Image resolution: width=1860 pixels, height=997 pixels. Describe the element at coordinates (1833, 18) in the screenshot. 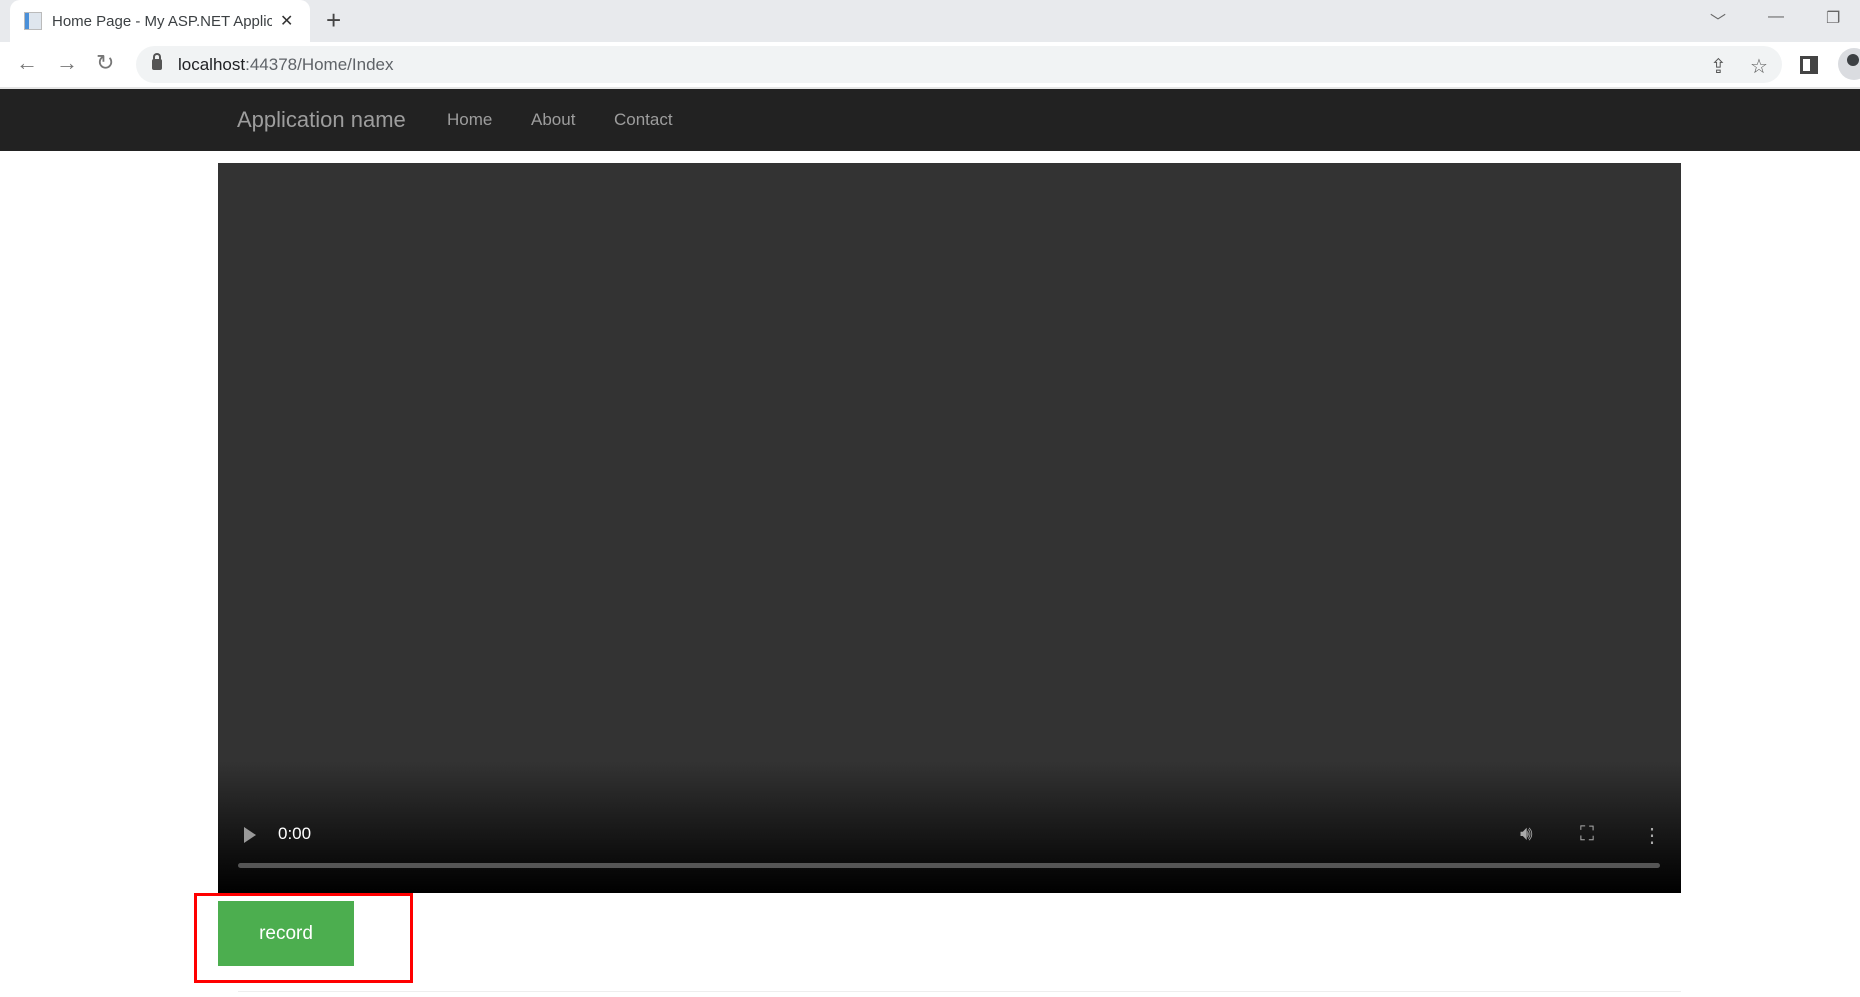

I see `restore-icon: ❐` at that location.